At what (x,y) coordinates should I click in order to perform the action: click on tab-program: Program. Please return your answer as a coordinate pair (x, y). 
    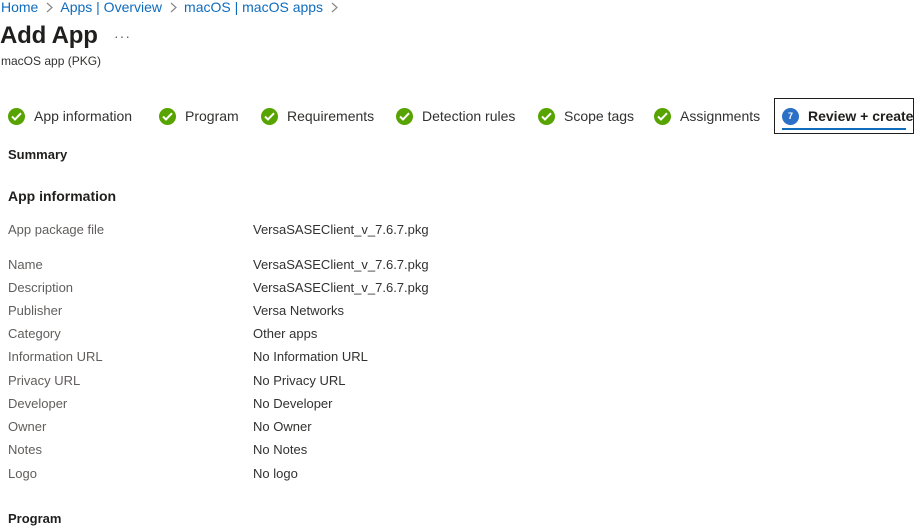
    Looking at the image, I should click on (199, 116).